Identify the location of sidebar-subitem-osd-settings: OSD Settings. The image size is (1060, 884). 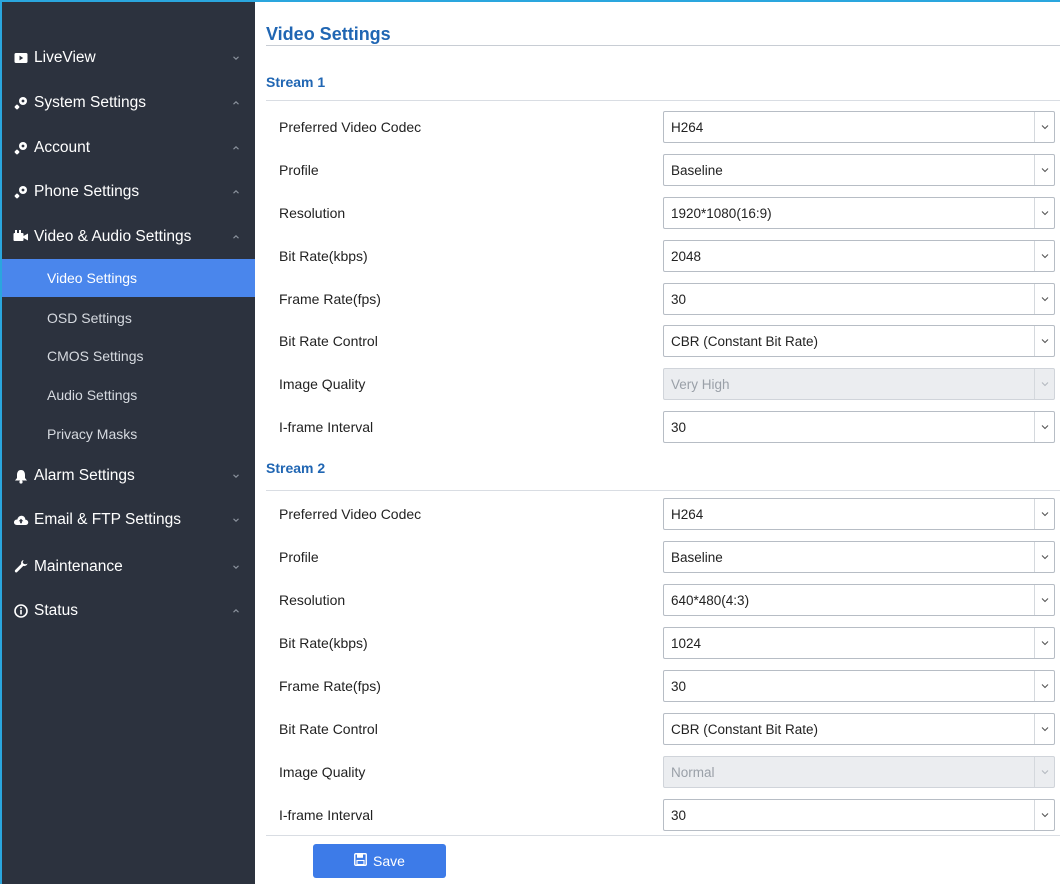
(128, 318).